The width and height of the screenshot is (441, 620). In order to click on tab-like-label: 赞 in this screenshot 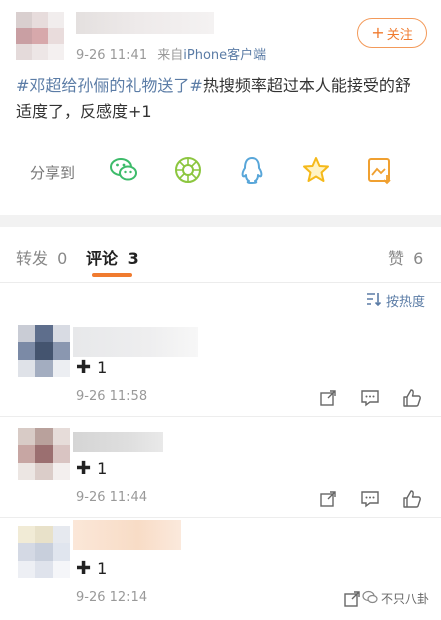, I will do `click(396, 258)`.